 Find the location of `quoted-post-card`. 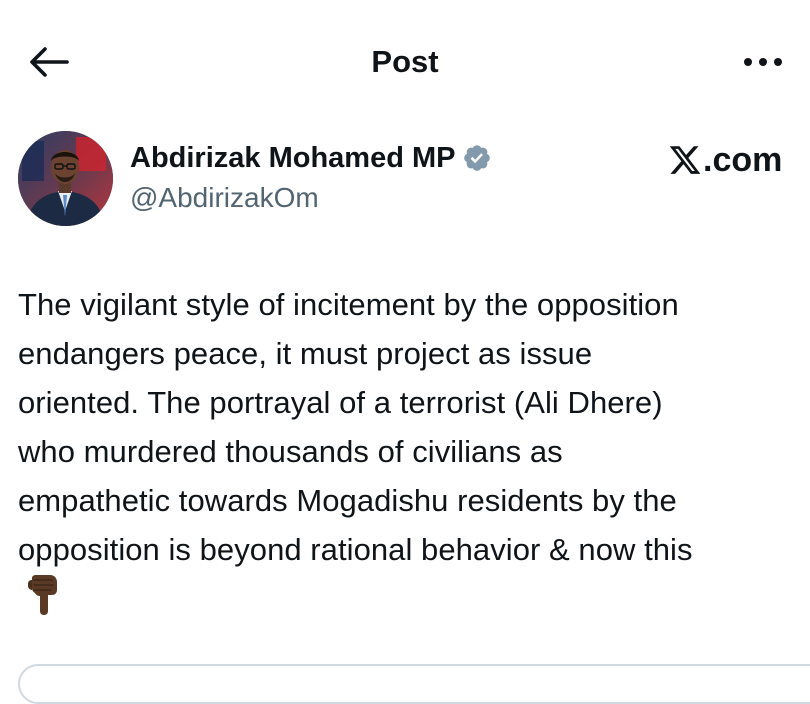

quoted-post-card is located at coordinates (414, 684).